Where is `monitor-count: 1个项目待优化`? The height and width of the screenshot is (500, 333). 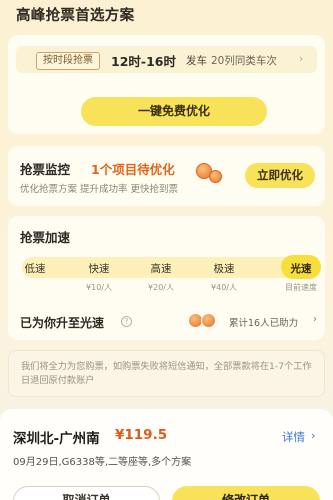 monitor-count: 1个项目待优化 is located at coordinates (133, 169).